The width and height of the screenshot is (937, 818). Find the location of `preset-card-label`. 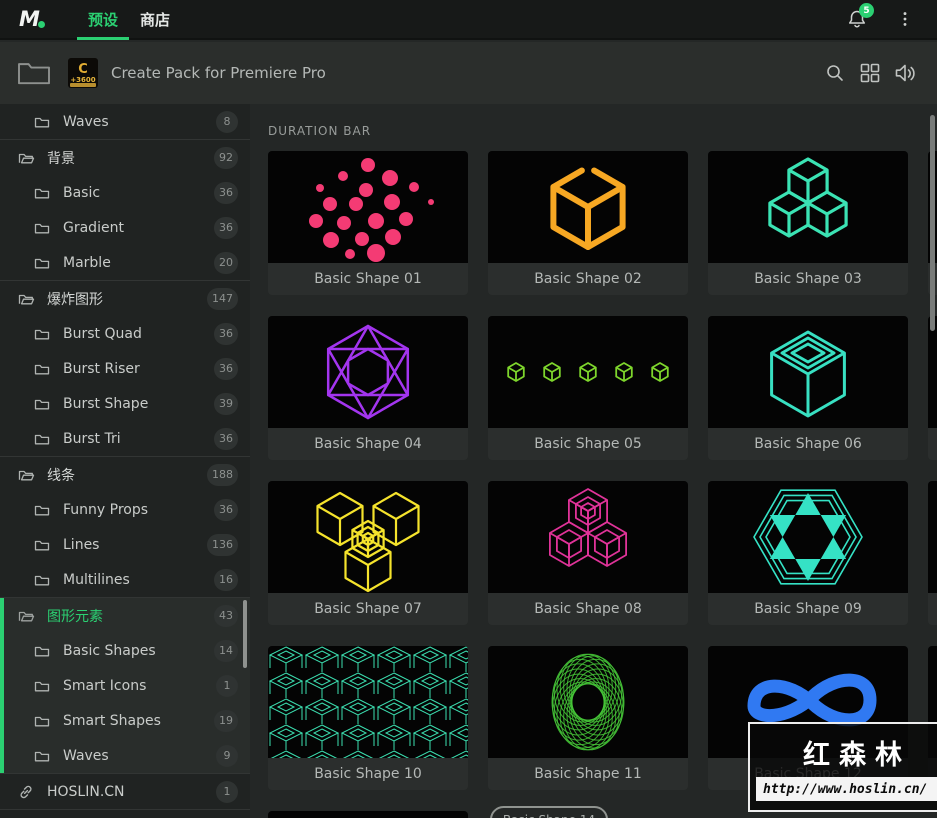

preset-card-label is located at coordinates (932, 609).